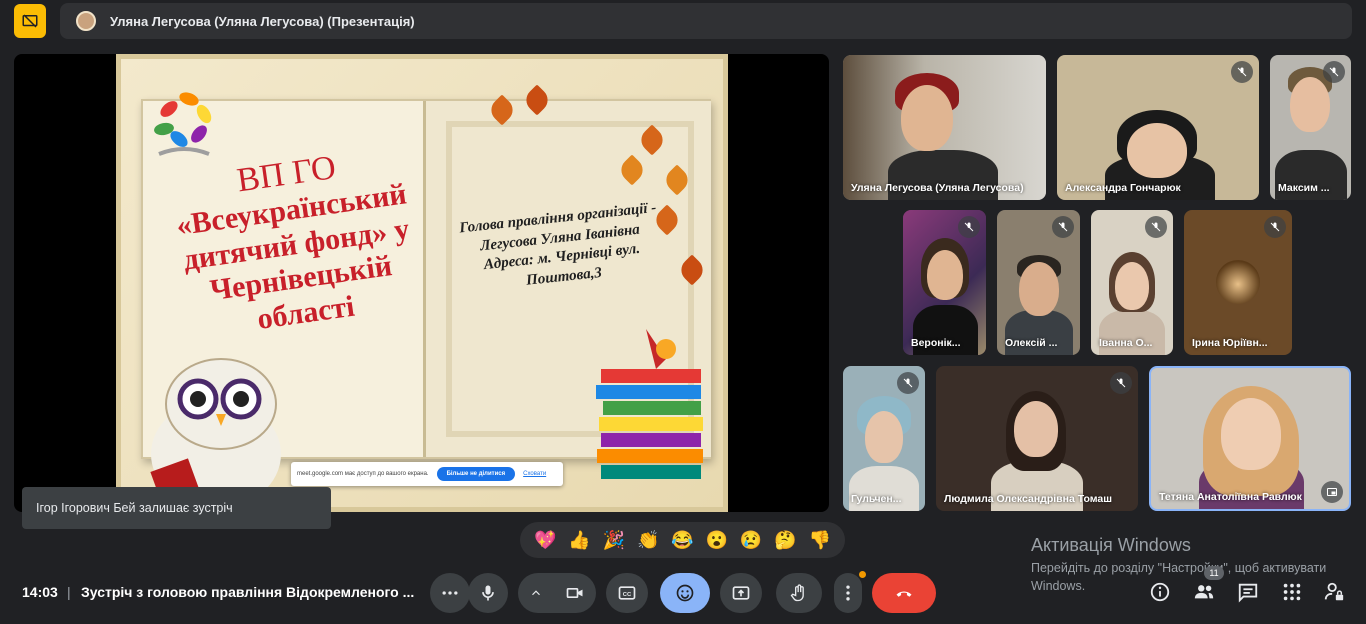  I want to click on participant-tile: Уляна Легусова (Уляна Легусова), so click(944, 127).